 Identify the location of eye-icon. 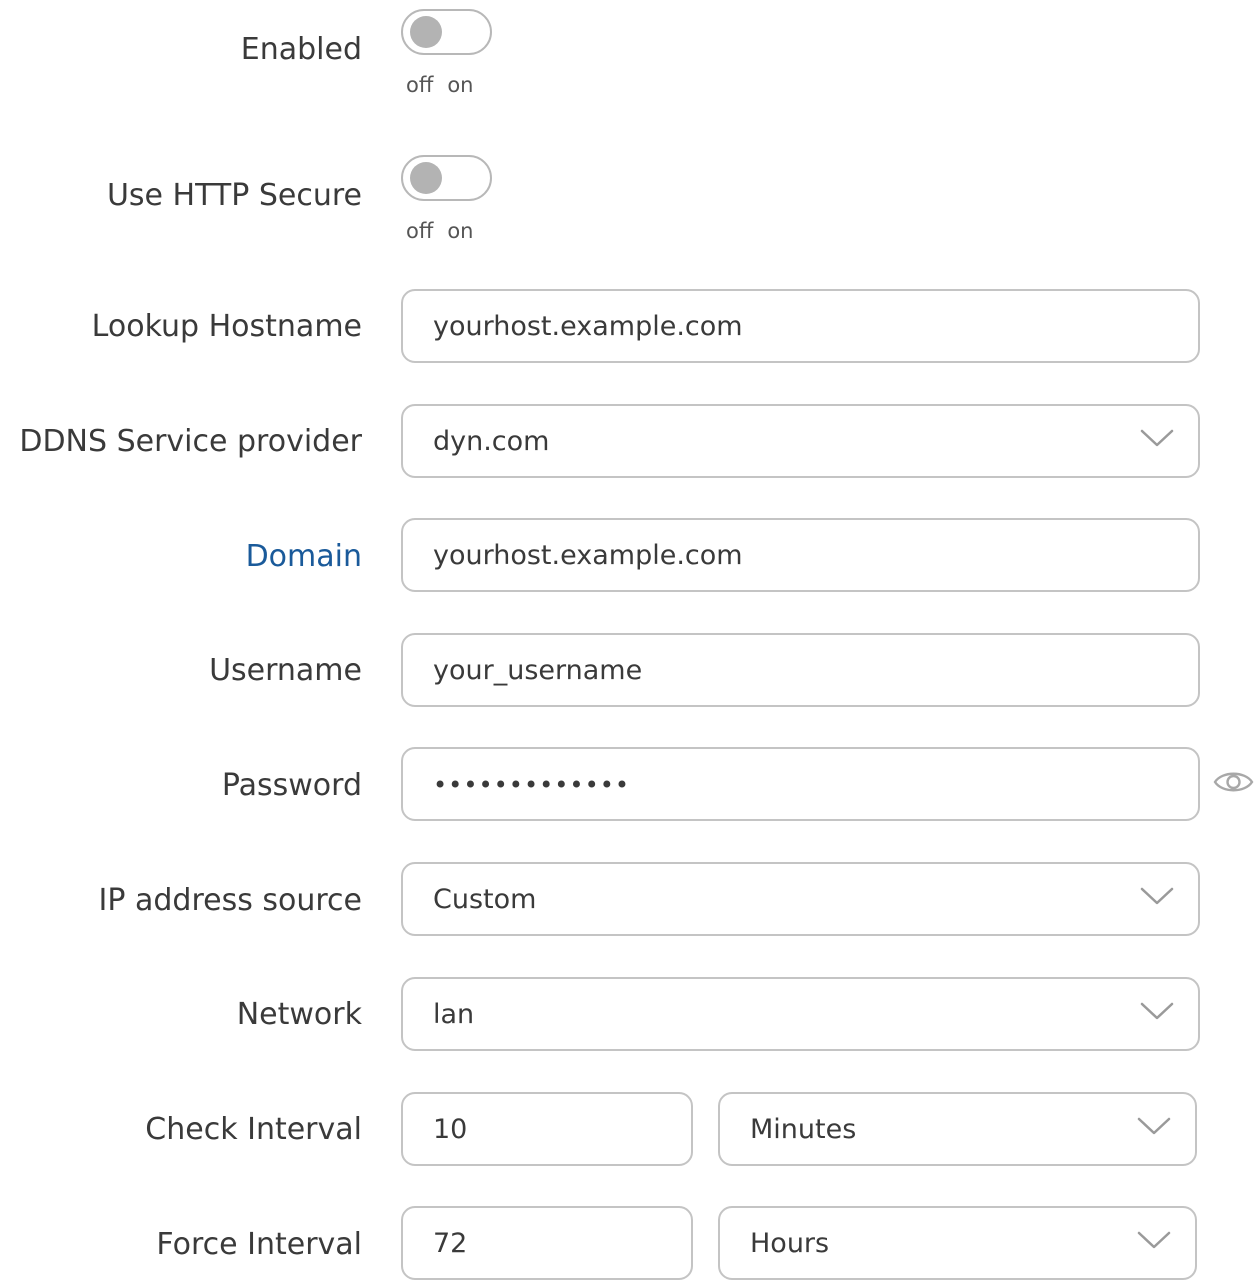
(1233, 782).